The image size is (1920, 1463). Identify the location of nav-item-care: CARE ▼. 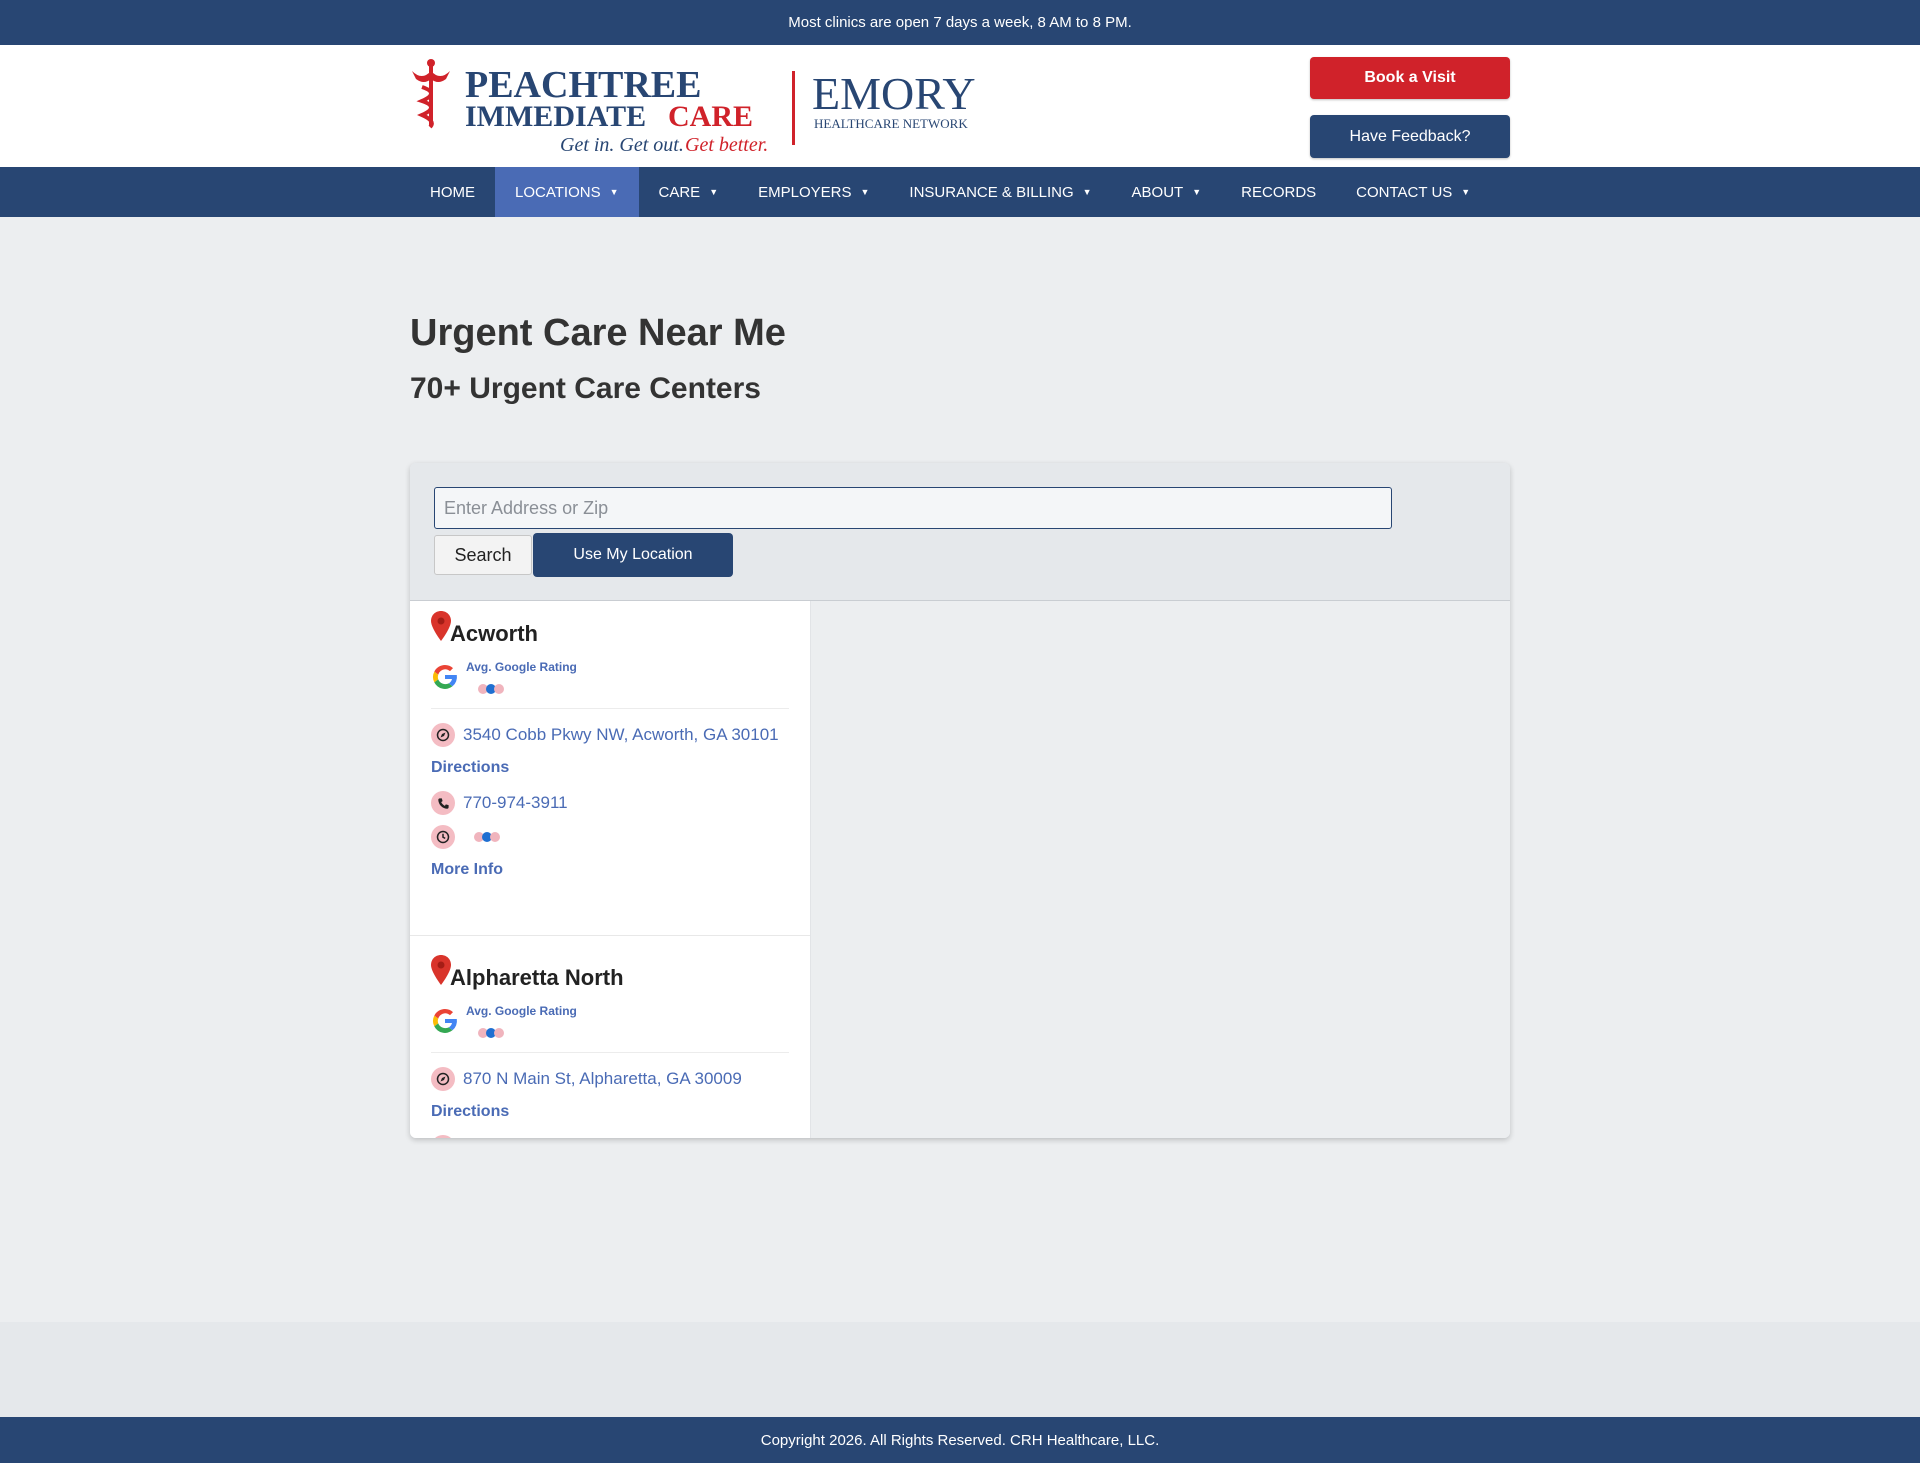
(689, 192).